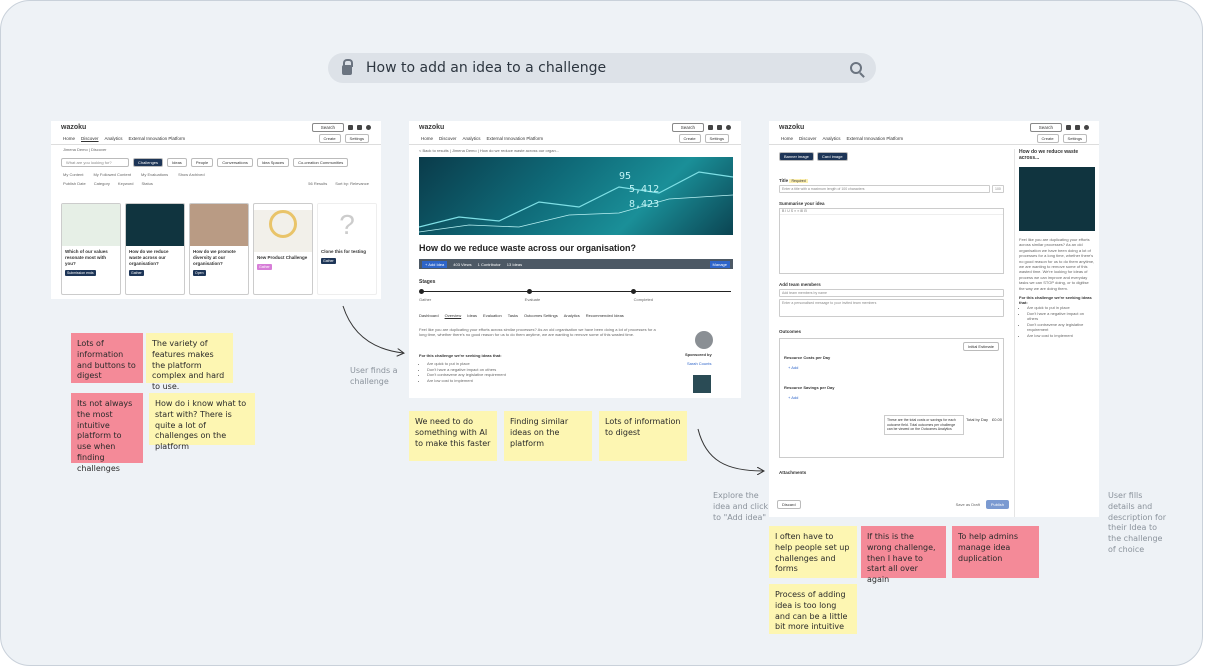  I want to click on resource-costs-label: Resource Costs per Day, so click(807, 357).